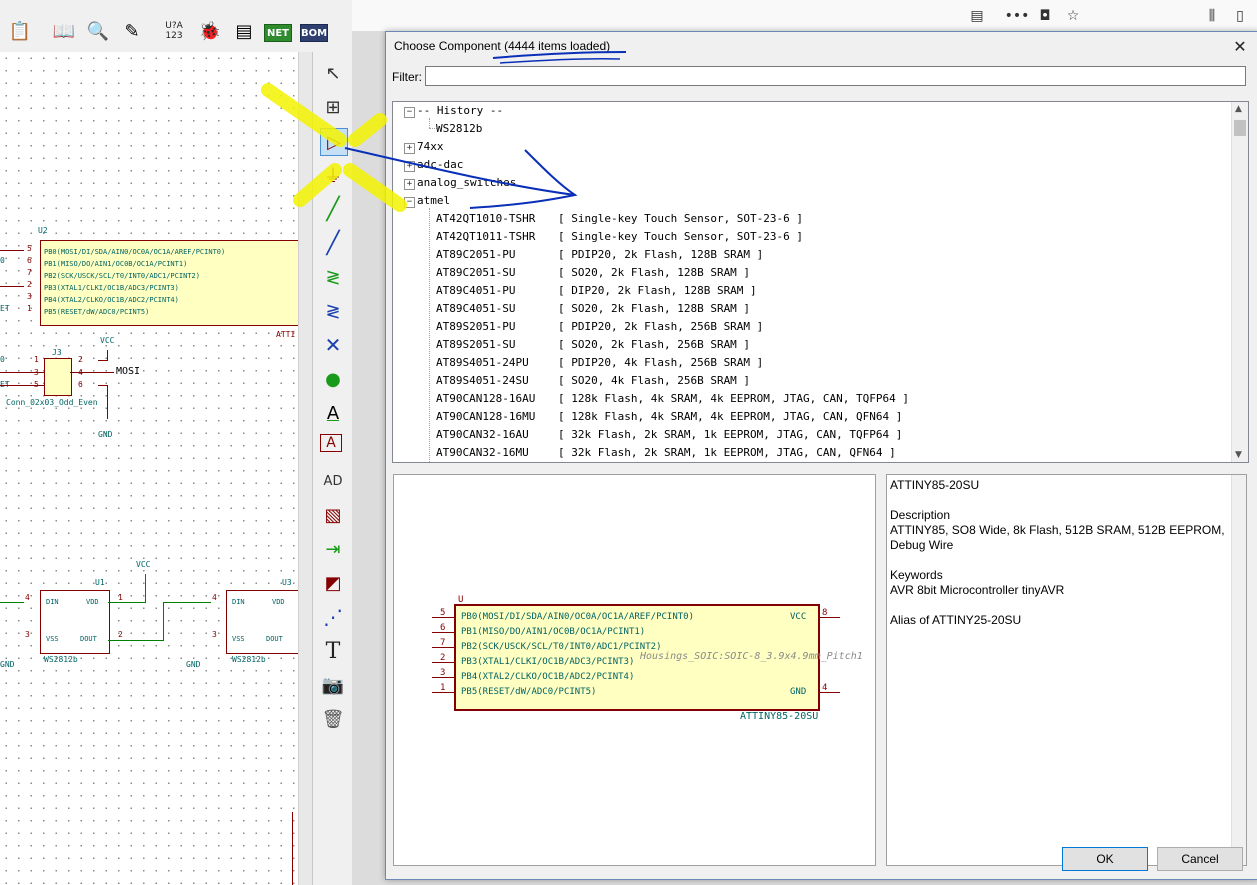 Image resolution: width=1257 pixels, height=885 pixels. I want to click on annotation-overlay, so click(444, 131).